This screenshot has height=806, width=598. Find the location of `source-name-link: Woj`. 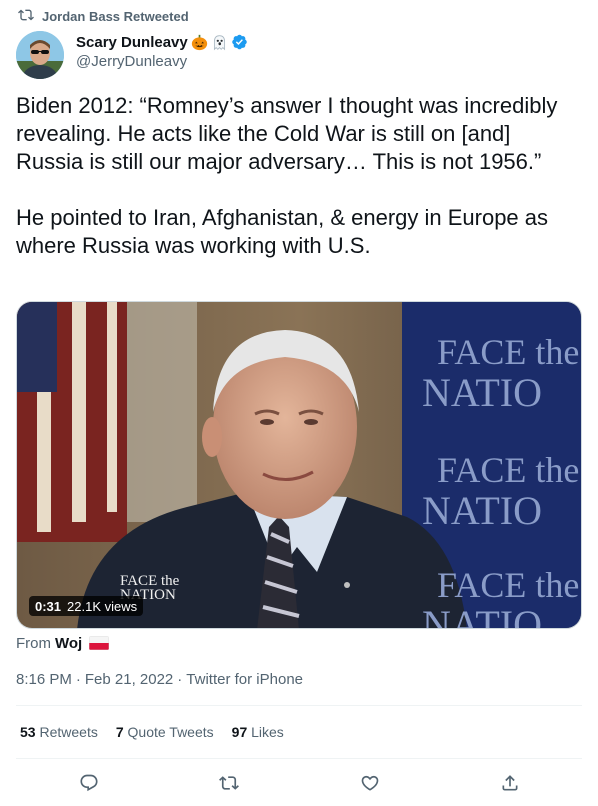

source-name-link: Woj is located at coordinates (68, 643).